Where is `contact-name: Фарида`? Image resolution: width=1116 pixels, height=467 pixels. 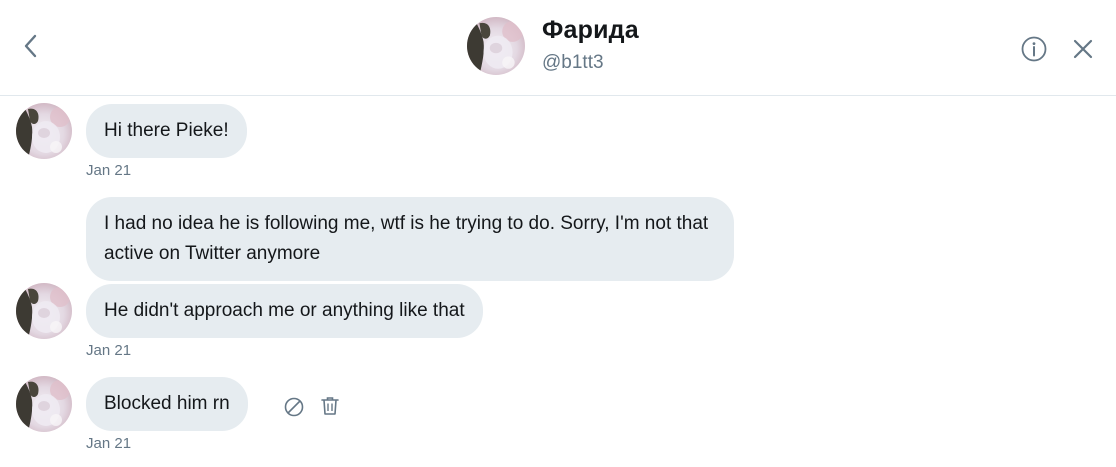 contact-name: Фарида is located at coordinates (590, 30).